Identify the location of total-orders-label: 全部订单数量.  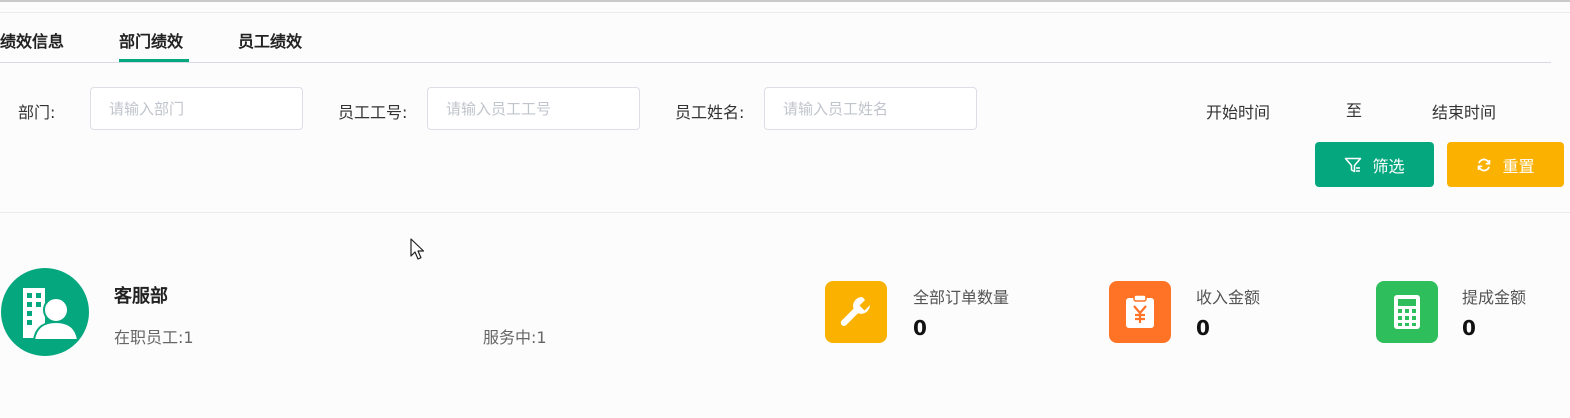
(961, 297).